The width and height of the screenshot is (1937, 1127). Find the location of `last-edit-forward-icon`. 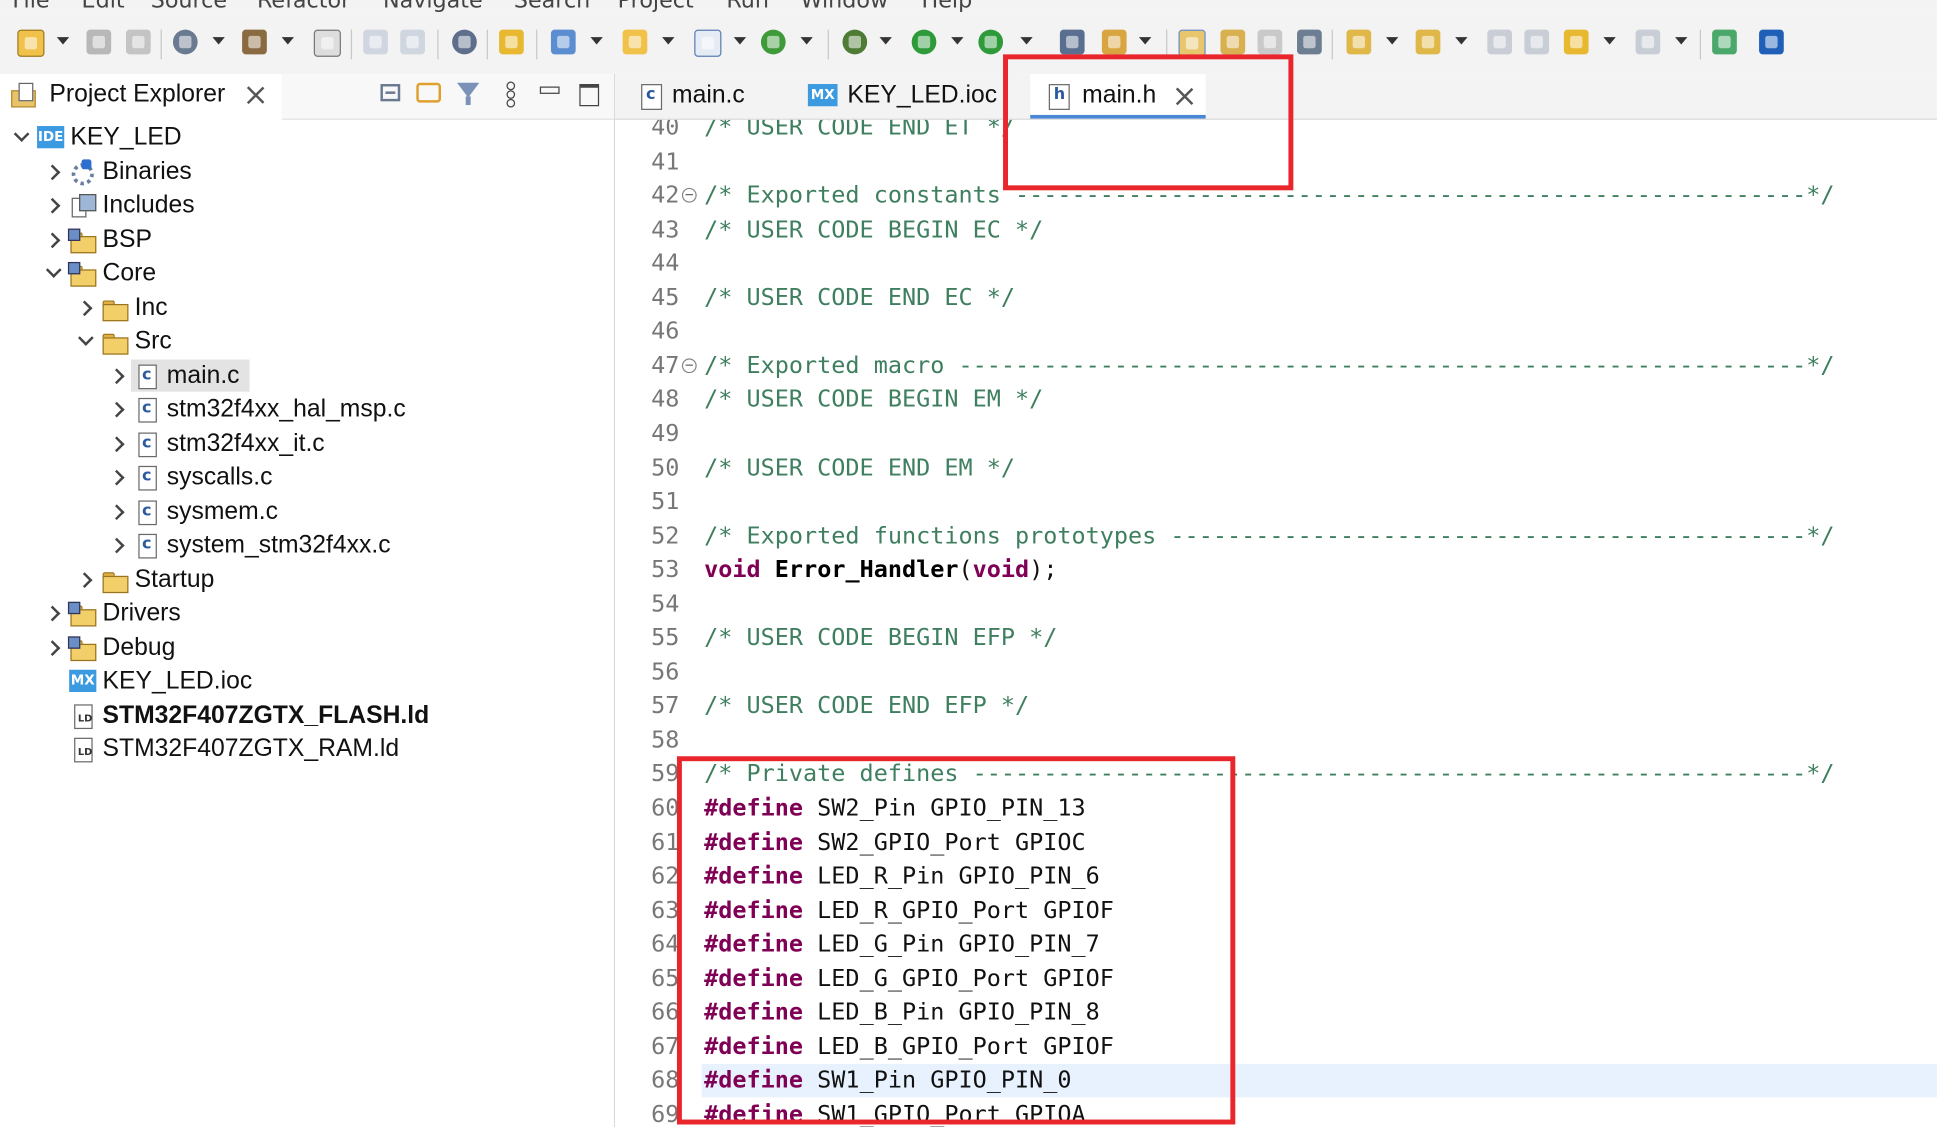

last-edit-forward-icon is located at coordinates (1537, 42).